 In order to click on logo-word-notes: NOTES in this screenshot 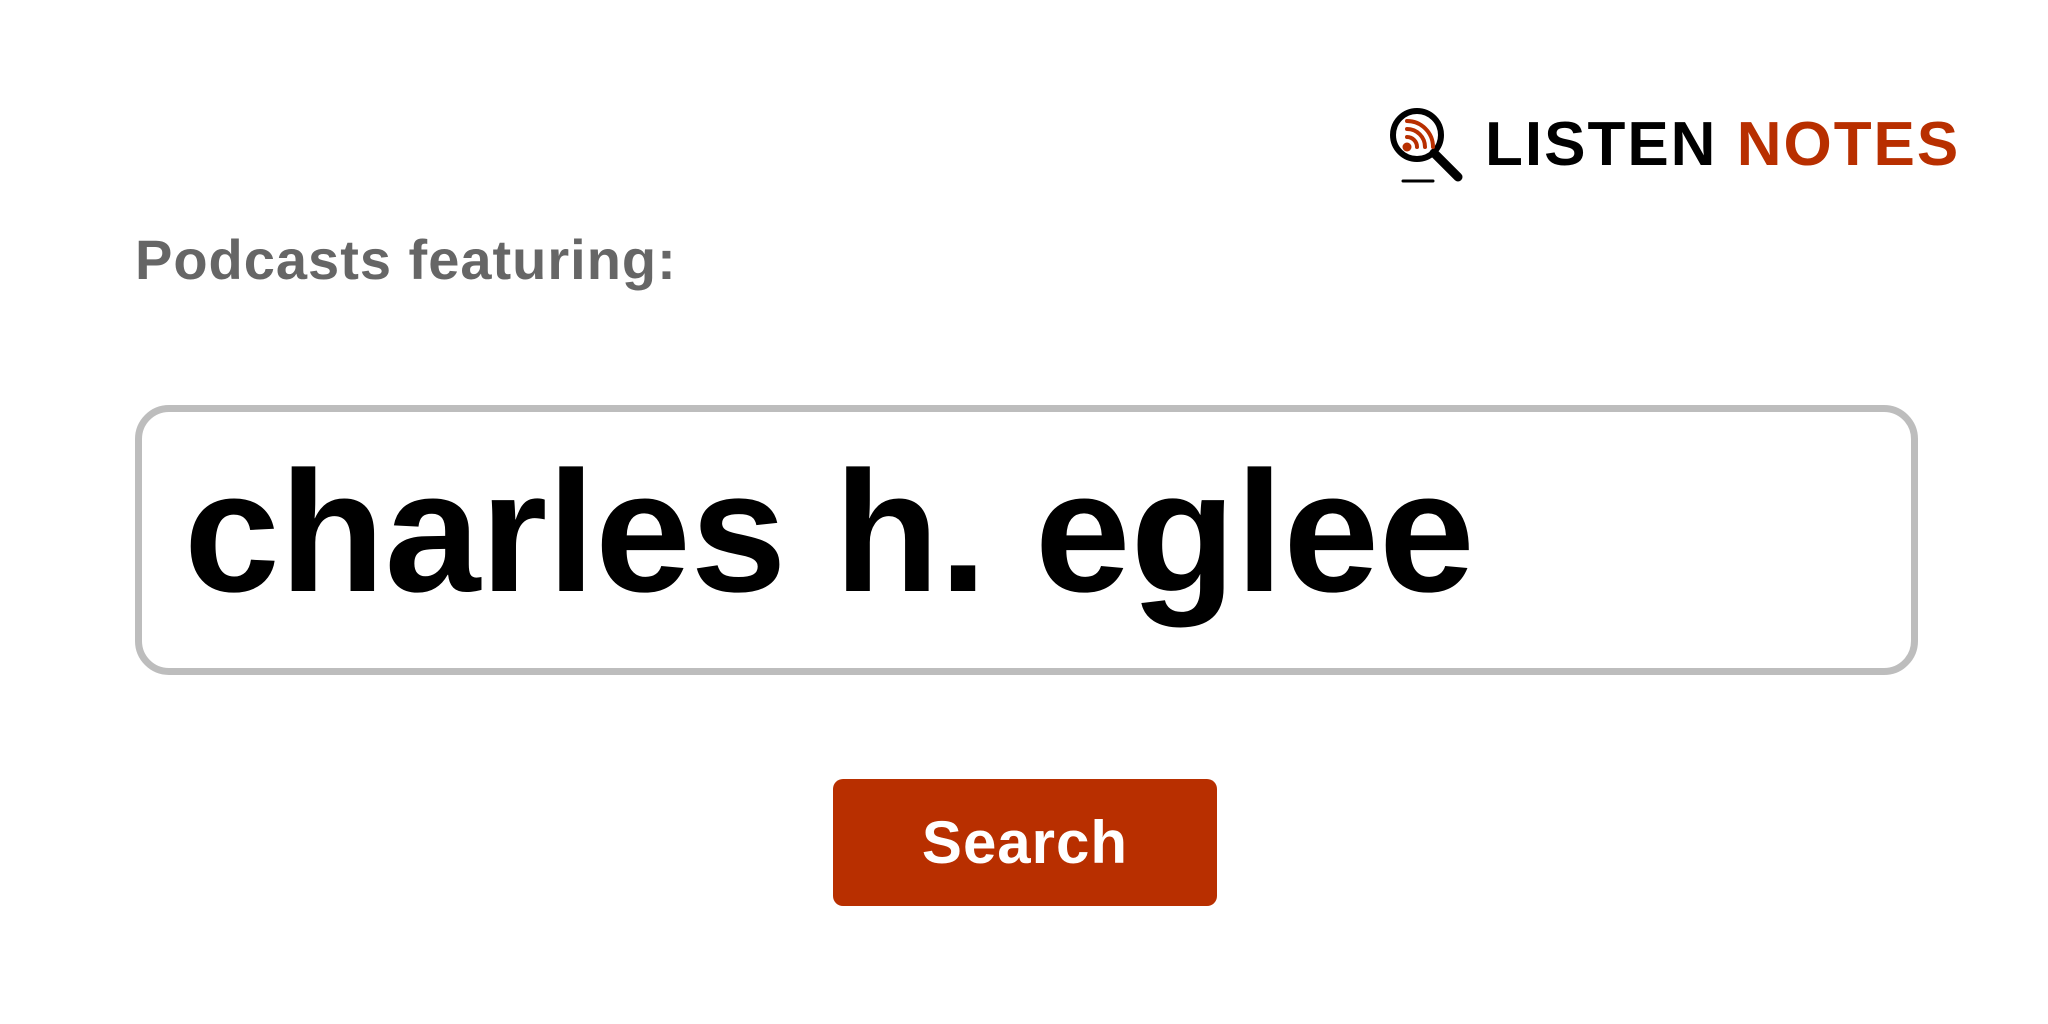, I will do `click(1848, 144)`.